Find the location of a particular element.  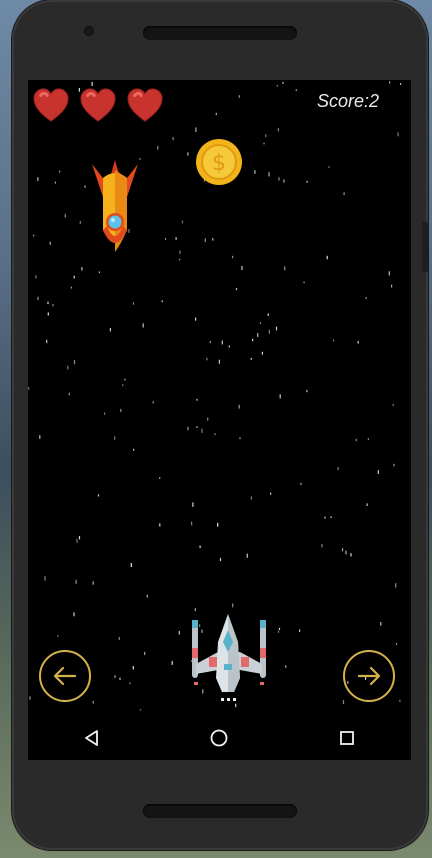

score-label: Score:2 is located at coordinates (347, 101).